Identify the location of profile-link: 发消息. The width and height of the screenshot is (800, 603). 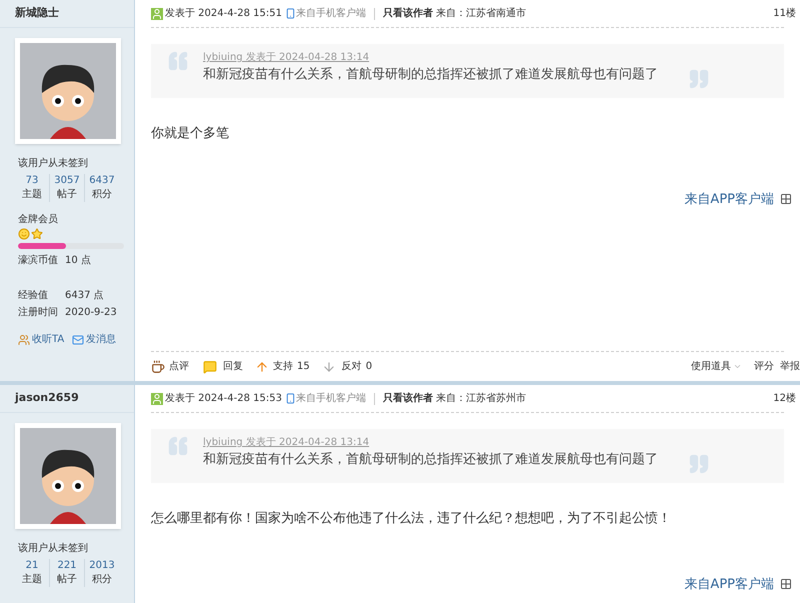
(101, 339).